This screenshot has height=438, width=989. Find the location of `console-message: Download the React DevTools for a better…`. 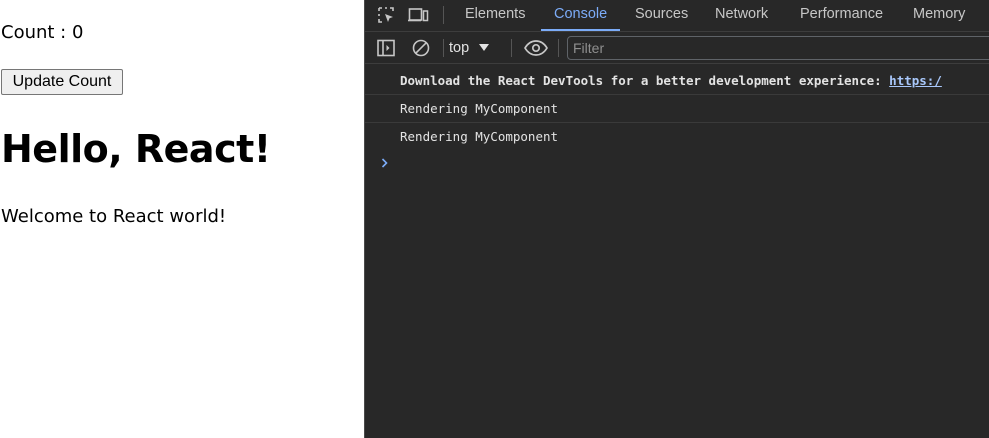

console-message: Download the React DevTools for a better… is located at coordinates (677, 81).